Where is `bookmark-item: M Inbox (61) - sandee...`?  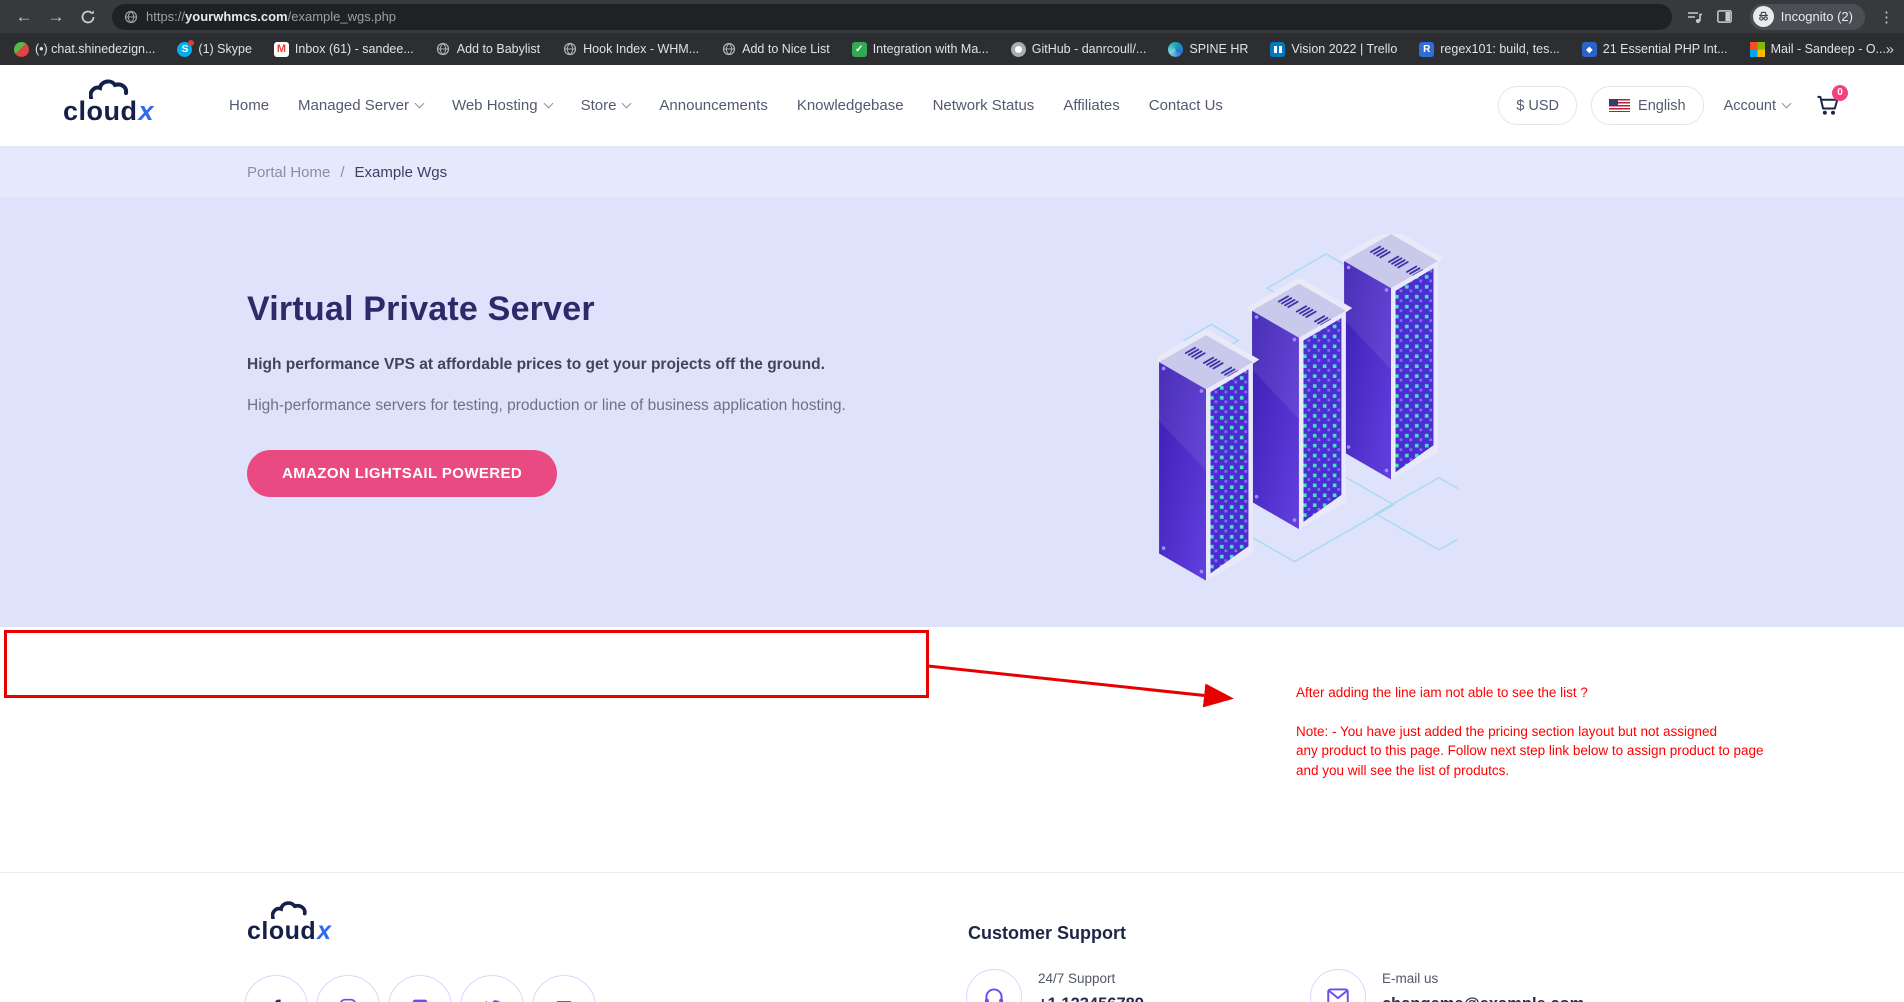
bookmark-item: M Inbox (61) - sandee... is located at coordinates (343, 49).